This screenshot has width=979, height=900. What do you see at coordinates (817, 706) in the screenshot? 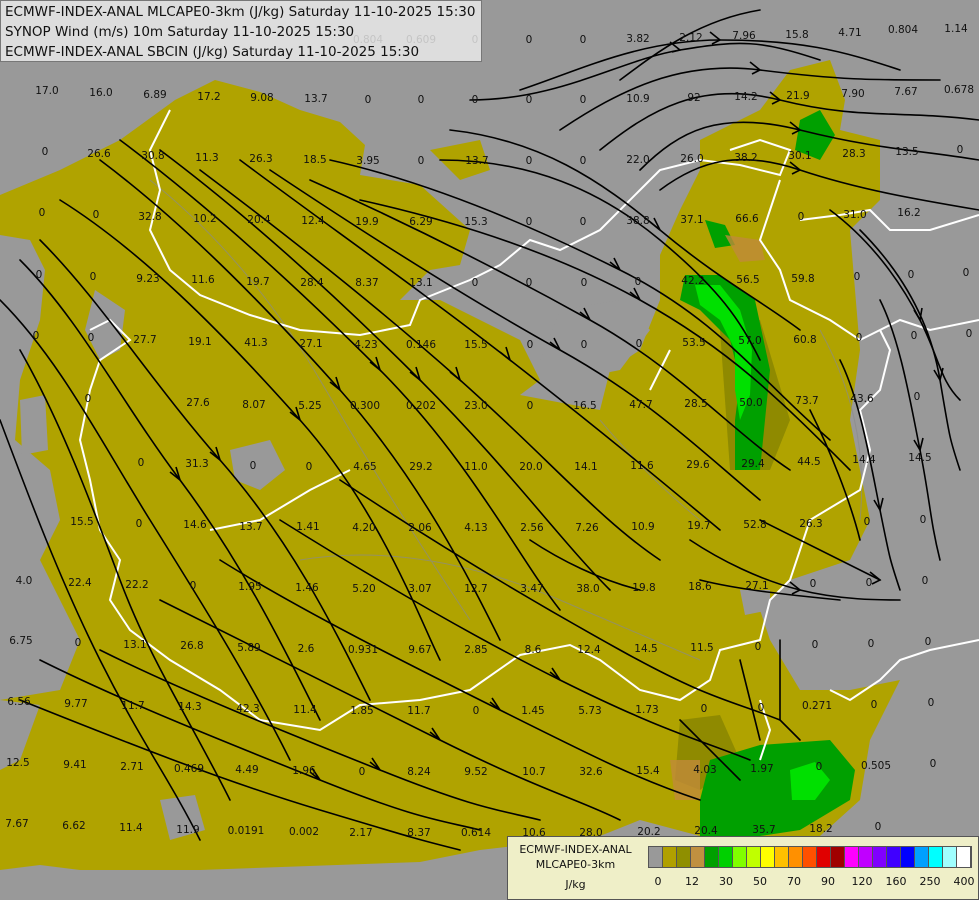
I see `cape-value-label: 0.271` at bounding box center [817, 706].